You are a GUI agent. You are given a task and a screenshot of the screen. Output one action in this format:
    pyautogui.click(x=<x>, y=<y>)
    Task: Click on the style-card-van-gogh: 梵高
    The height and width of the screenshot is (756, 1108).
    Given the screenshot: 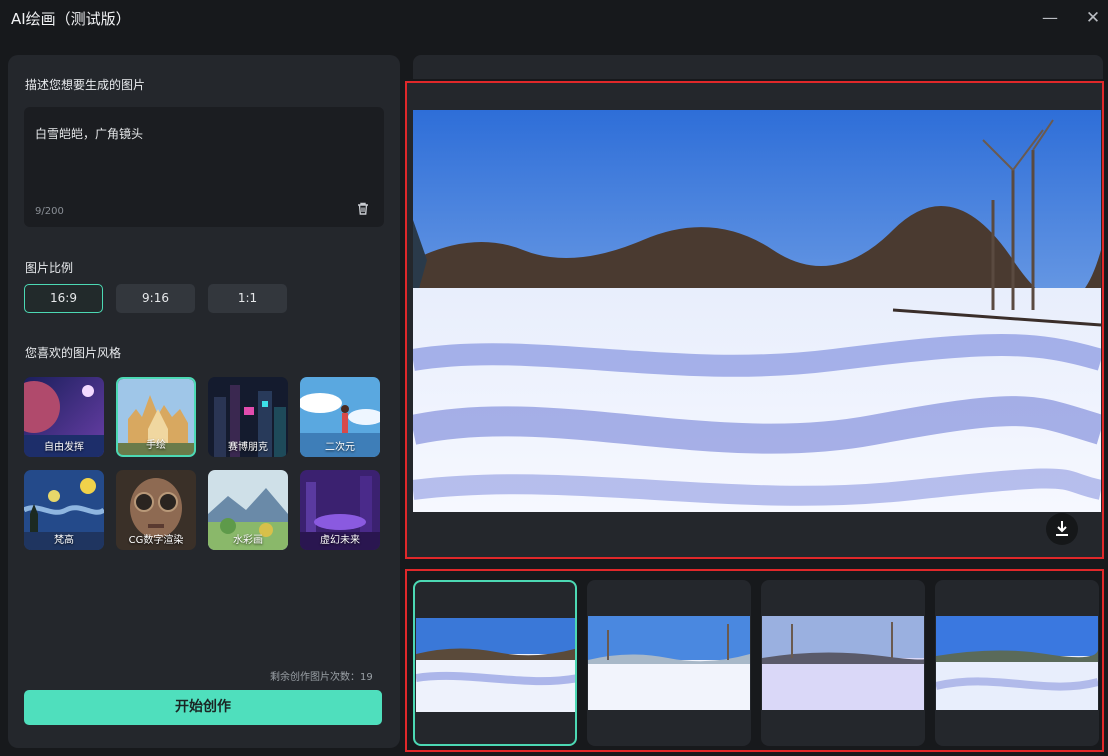 What is the action you would take?
    pyautogui.click(x=64, y=510)
    